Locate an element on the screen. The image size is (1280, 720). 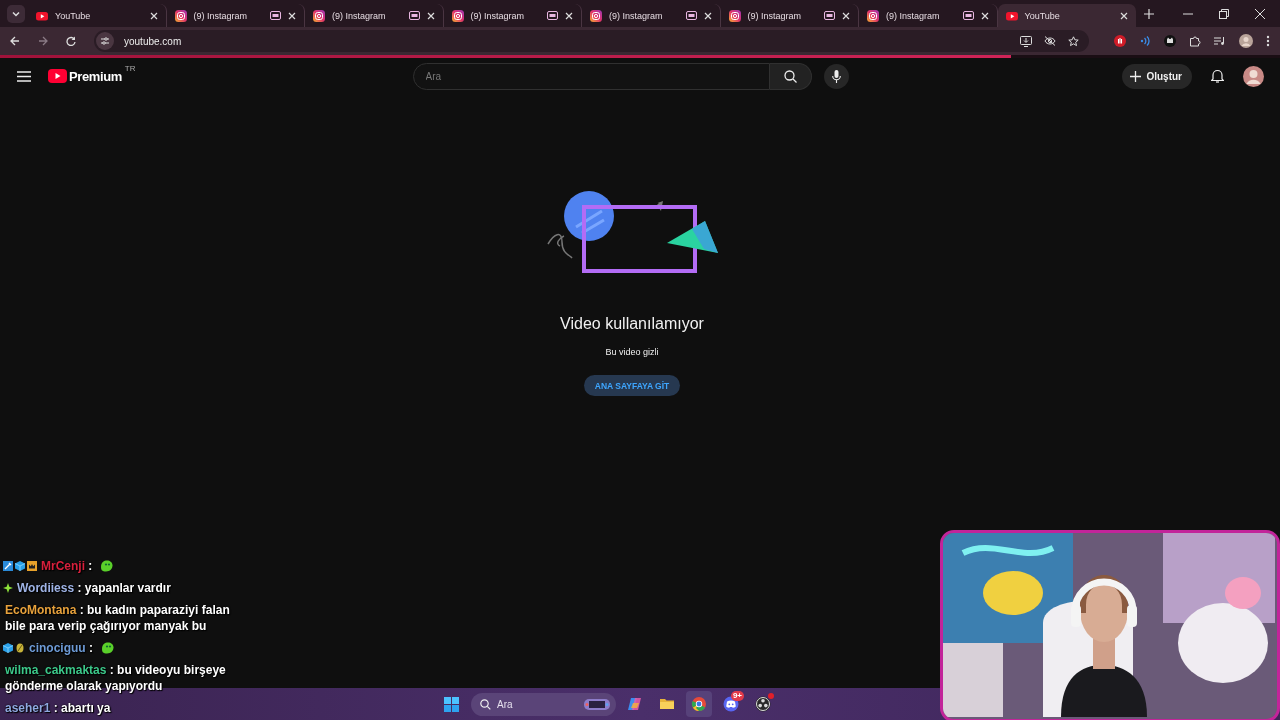
microphone-icon is located at coordinates (836, 76).